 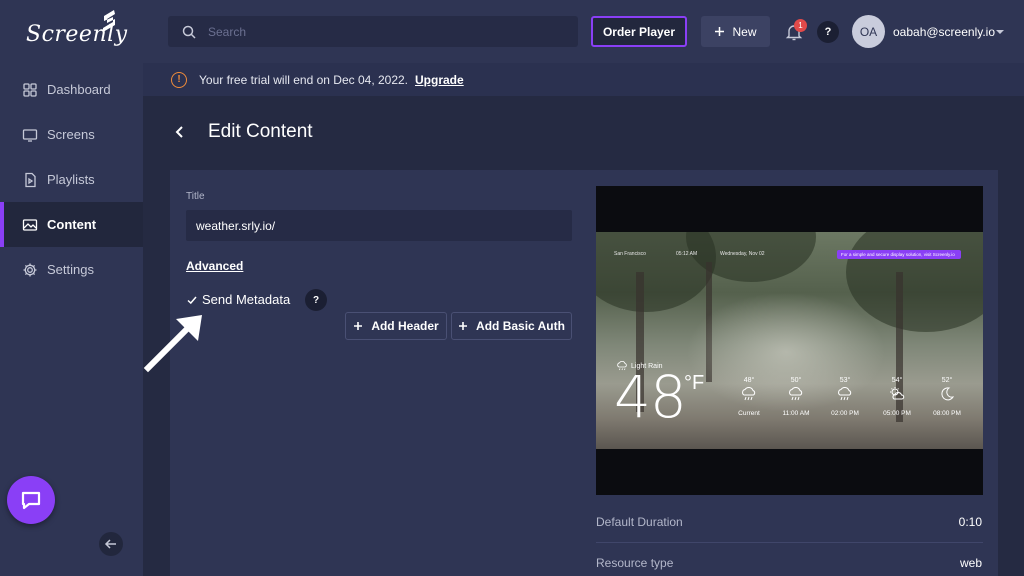 I want to click on avatar: OA, so click(x=868, y=31).